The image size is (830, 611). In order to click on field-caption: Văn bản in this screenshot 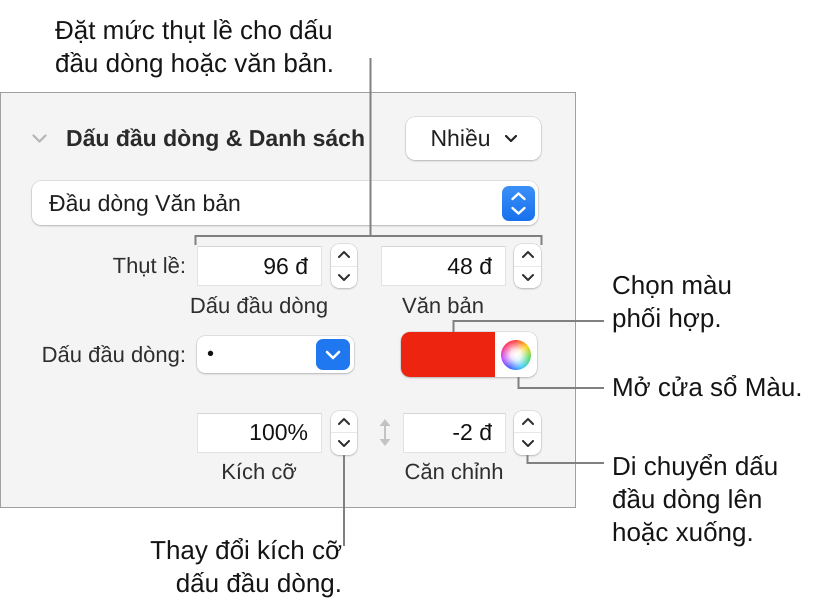, I will do `click(443, 306)`.